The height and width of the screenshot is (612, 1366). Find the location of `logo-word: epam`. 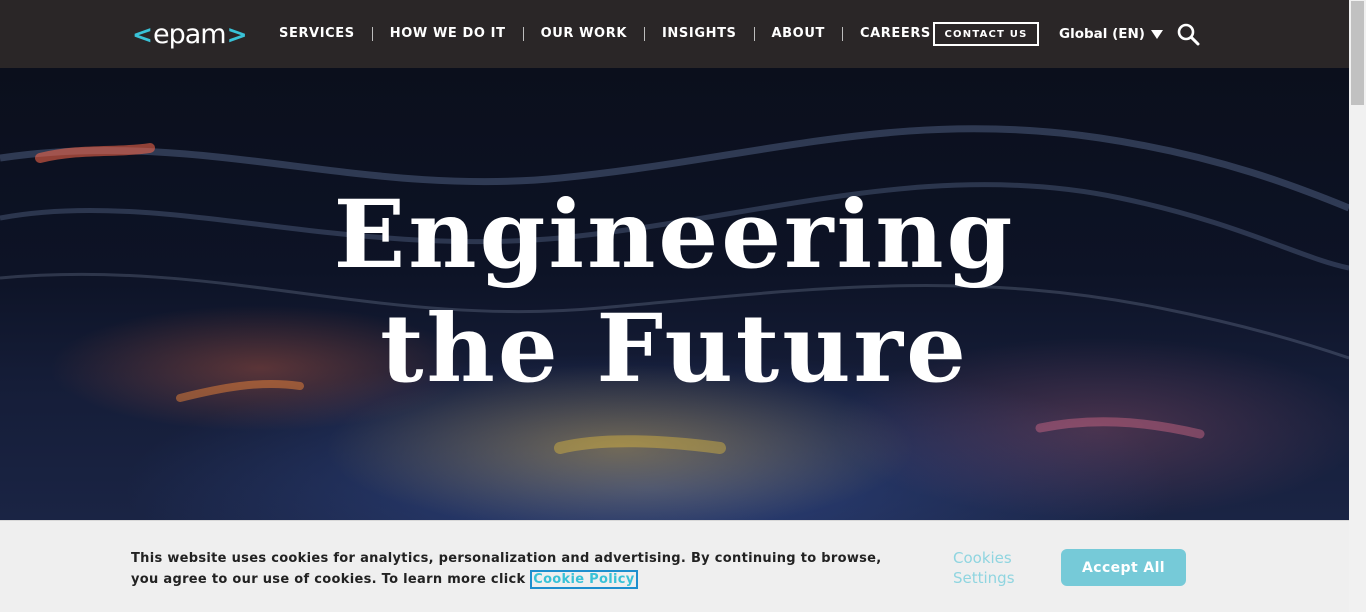

logo-word: epam is located at coordinates (189, 34).